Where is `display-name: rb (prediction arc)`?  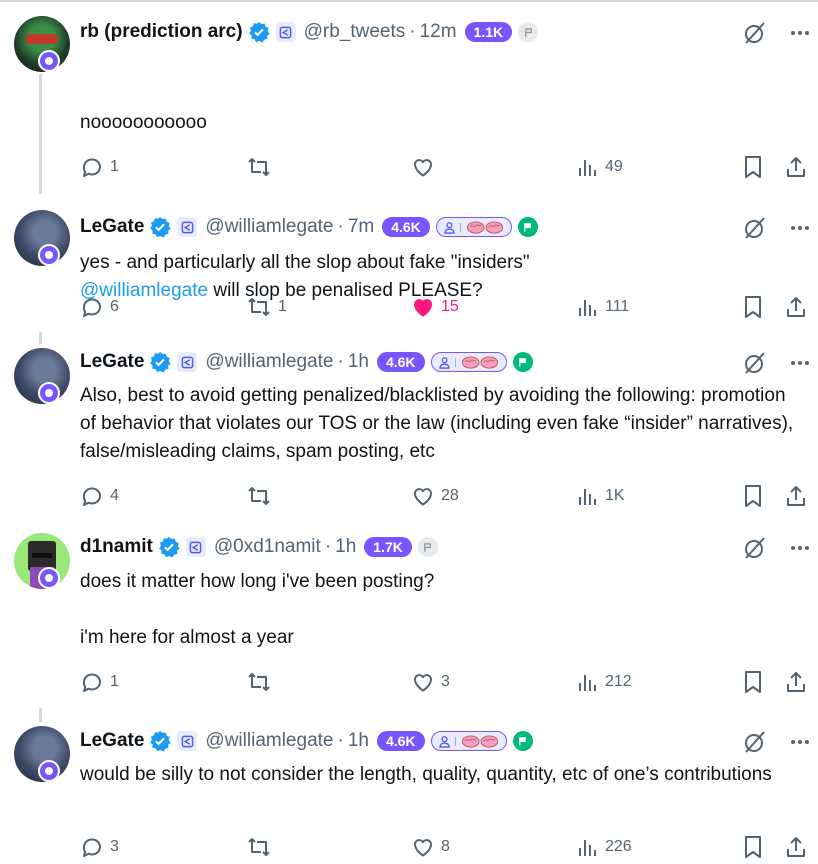
display-name: rb (prediction arc) is located at coordinates (161, 32).